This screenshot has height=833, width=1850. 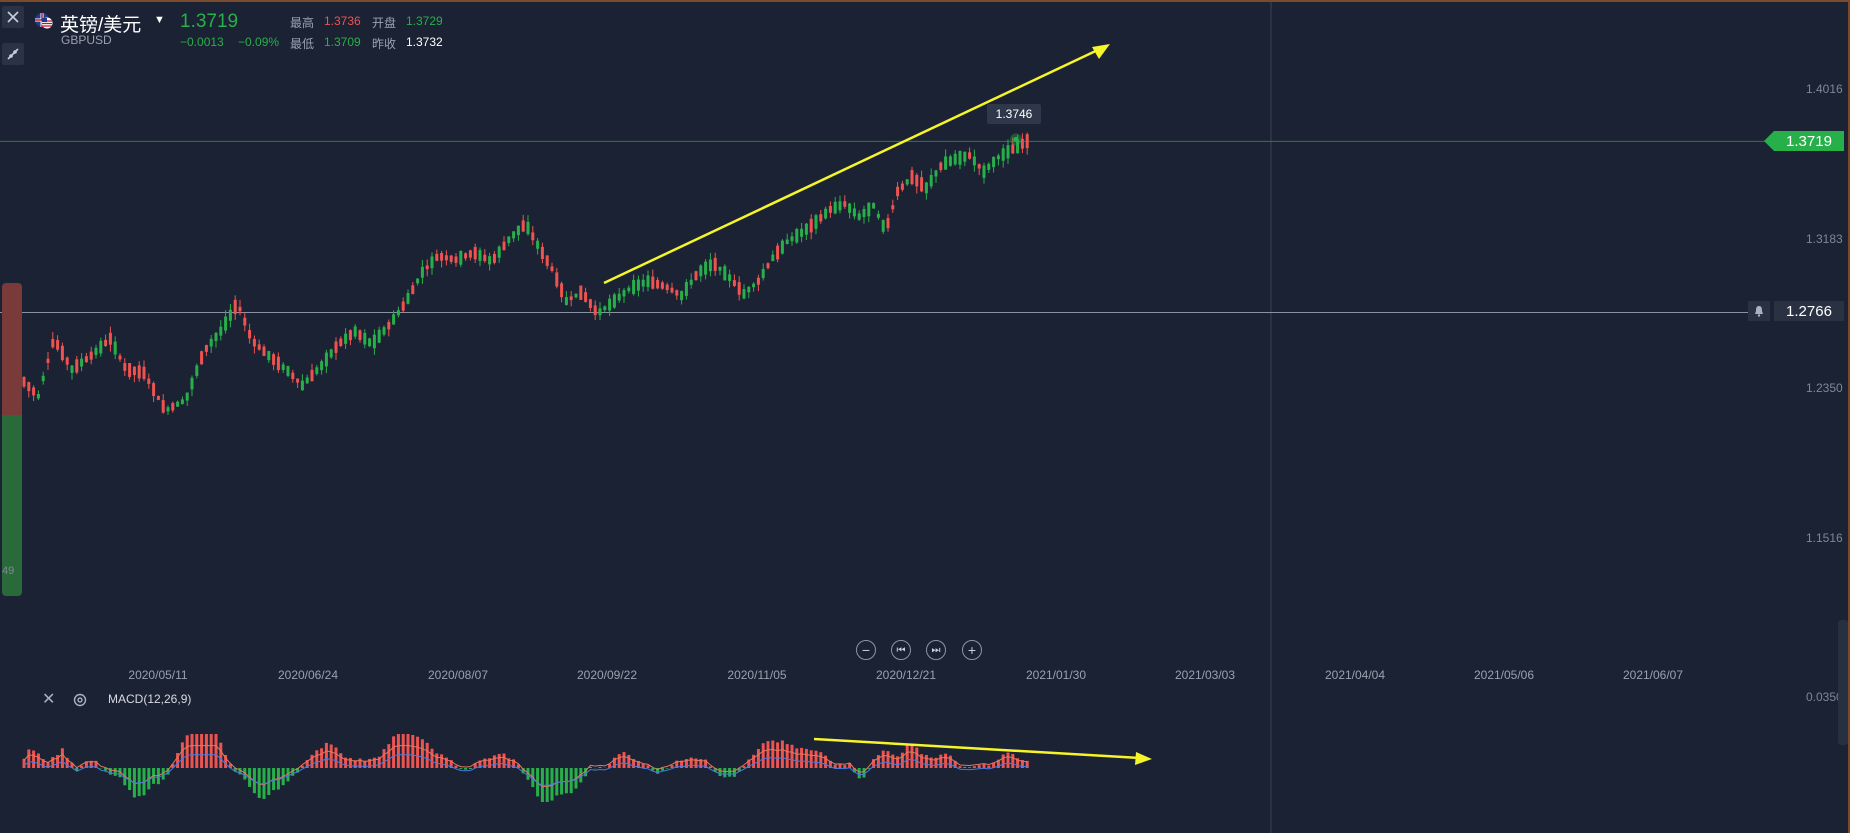 What do you see at coordinates (13, 54) in the screenshot?
I see `draw-tool-button` at bounding box center [13, 54].